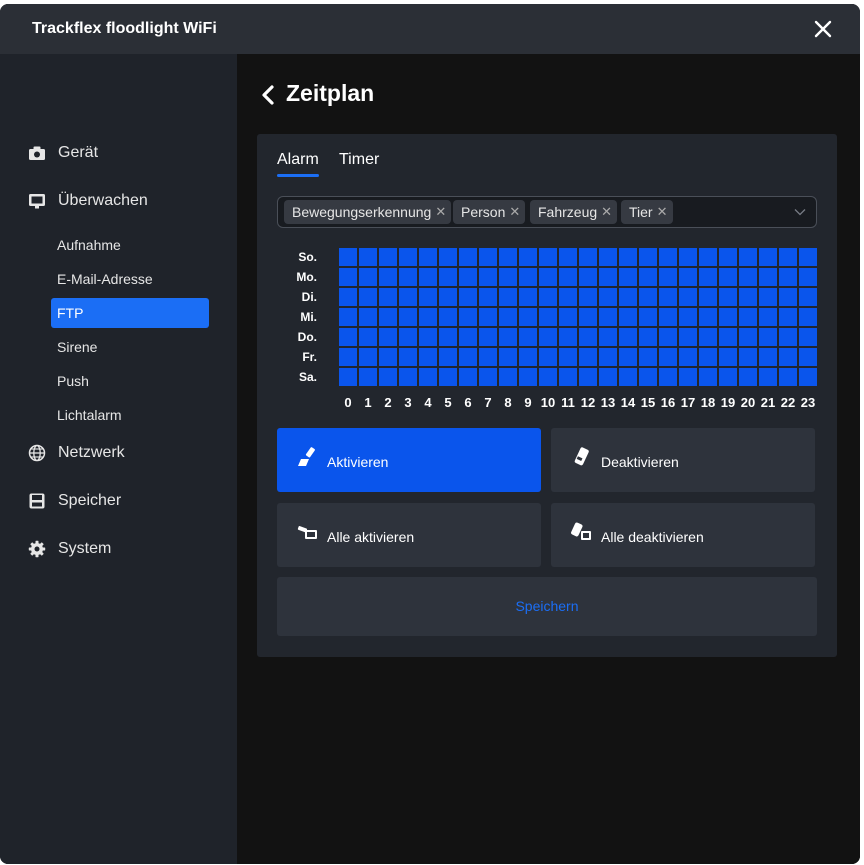 The image size is (864, 865). Describe the element at coordinates (683, 535) in the screenshot. I see `deactivate-all-button: Alle deaktivieren` at that location.